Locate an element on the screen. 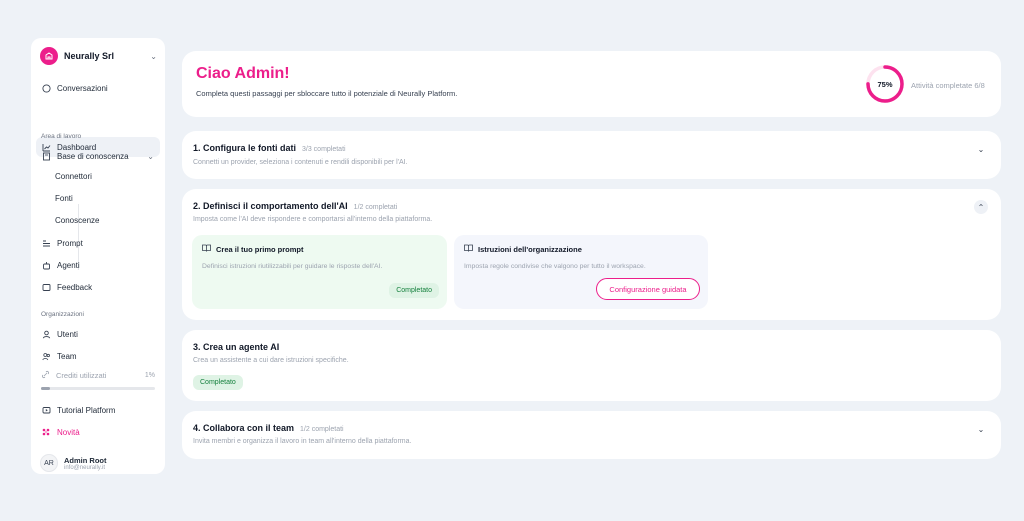  section-label-org: Organizzazioni is located at coordinates (62, 314).